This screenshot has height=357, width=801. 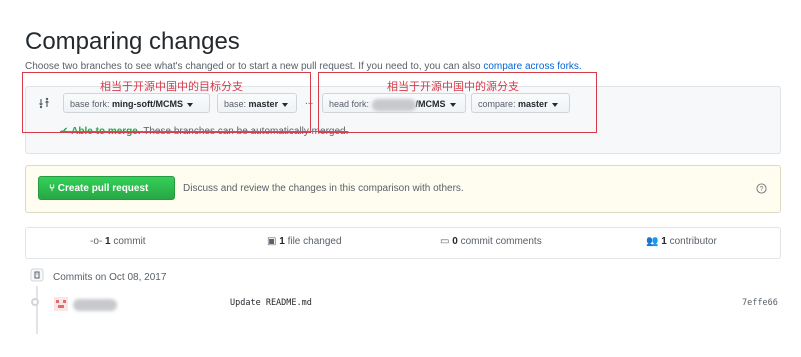 I want to click on commit-timeline, so click(x=37, y=310).